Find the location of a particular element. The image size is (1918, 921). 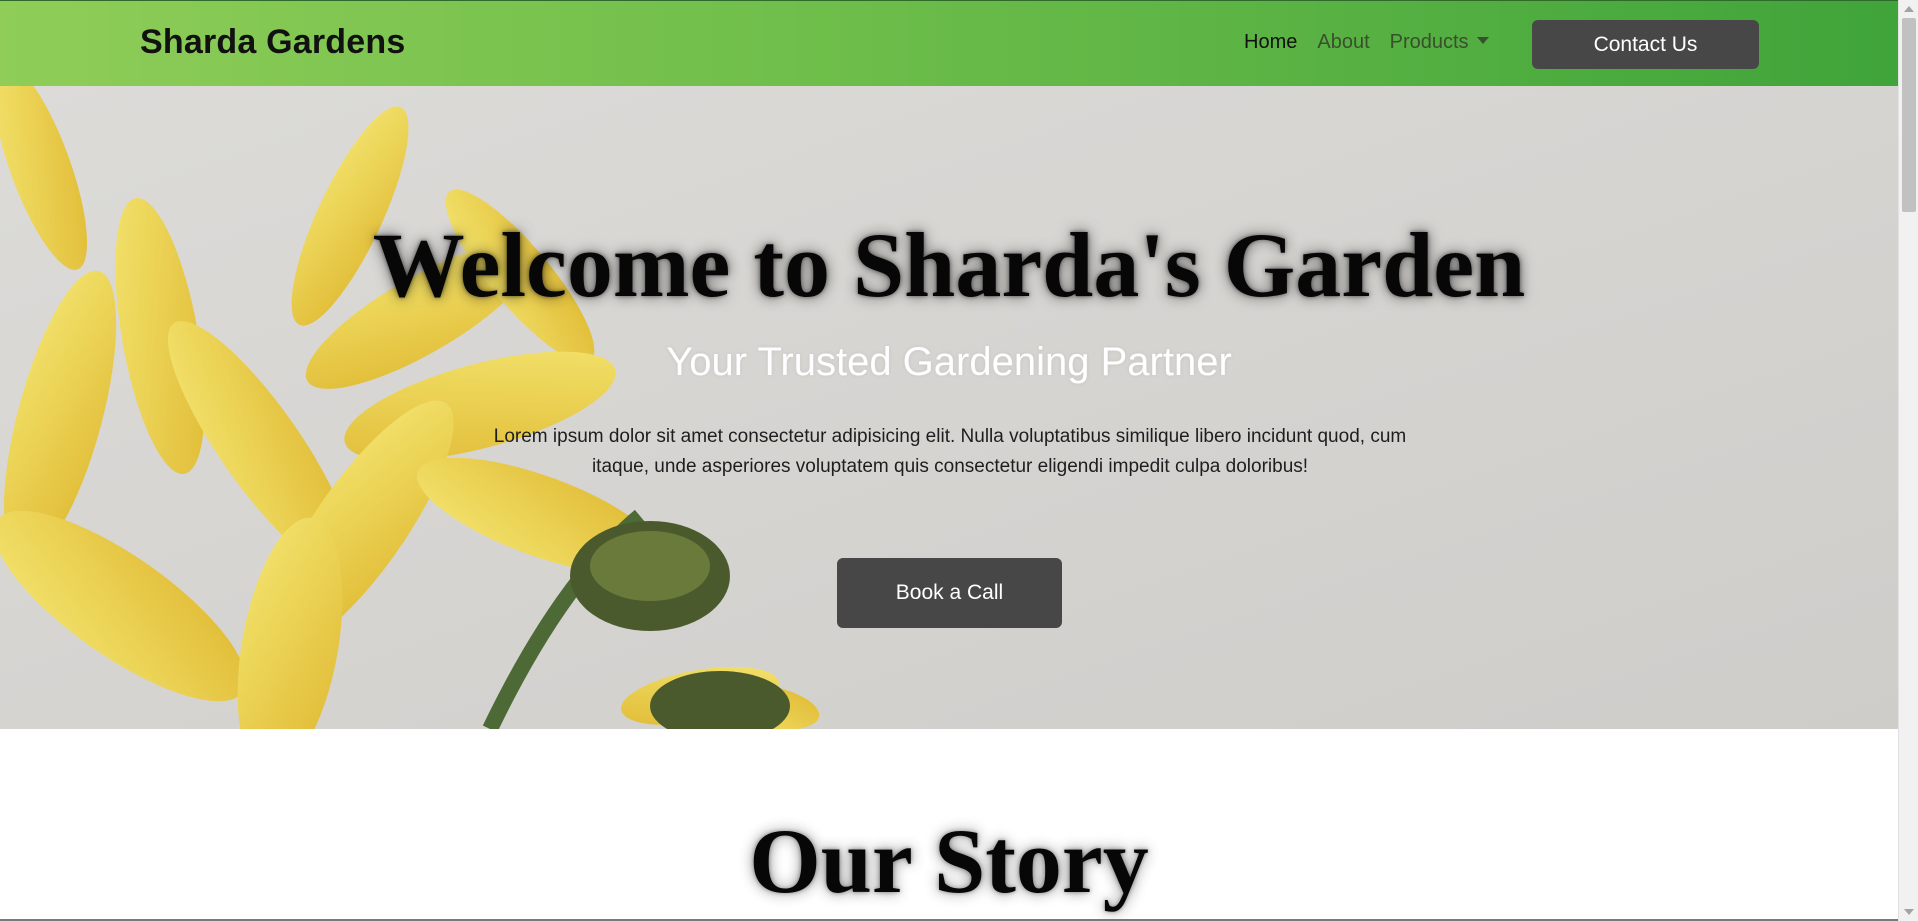

caret-down-icon is located at coordinates (1482, 41).